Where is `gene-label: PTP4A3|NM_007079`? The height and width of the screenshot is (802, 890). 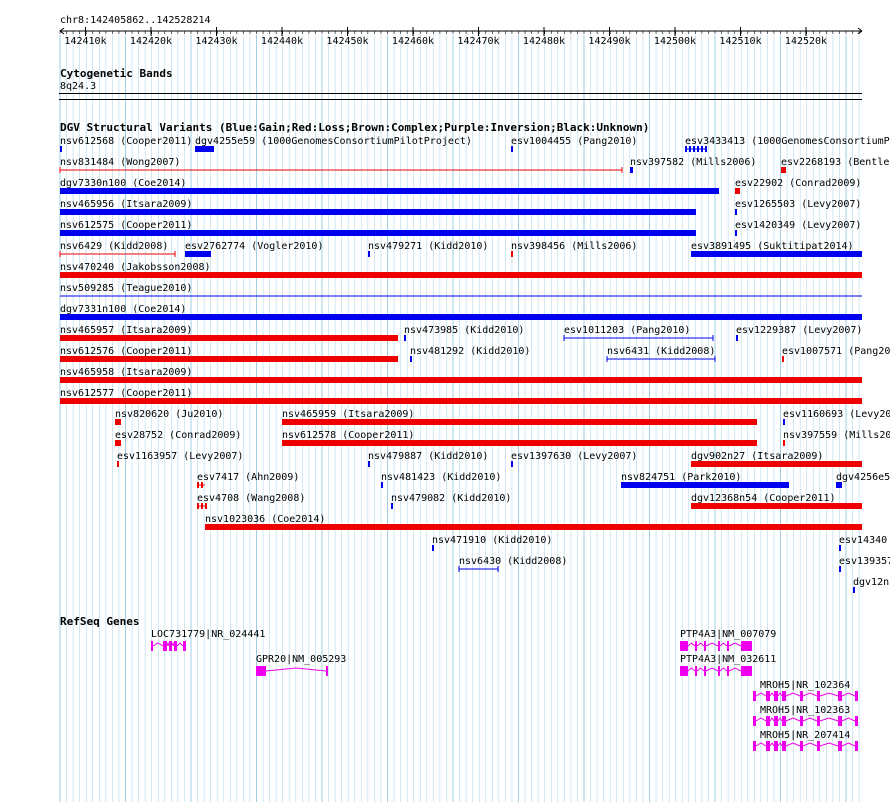 gene-label: PTP4A3|NM_007079 is located at coordinates (728, 634).